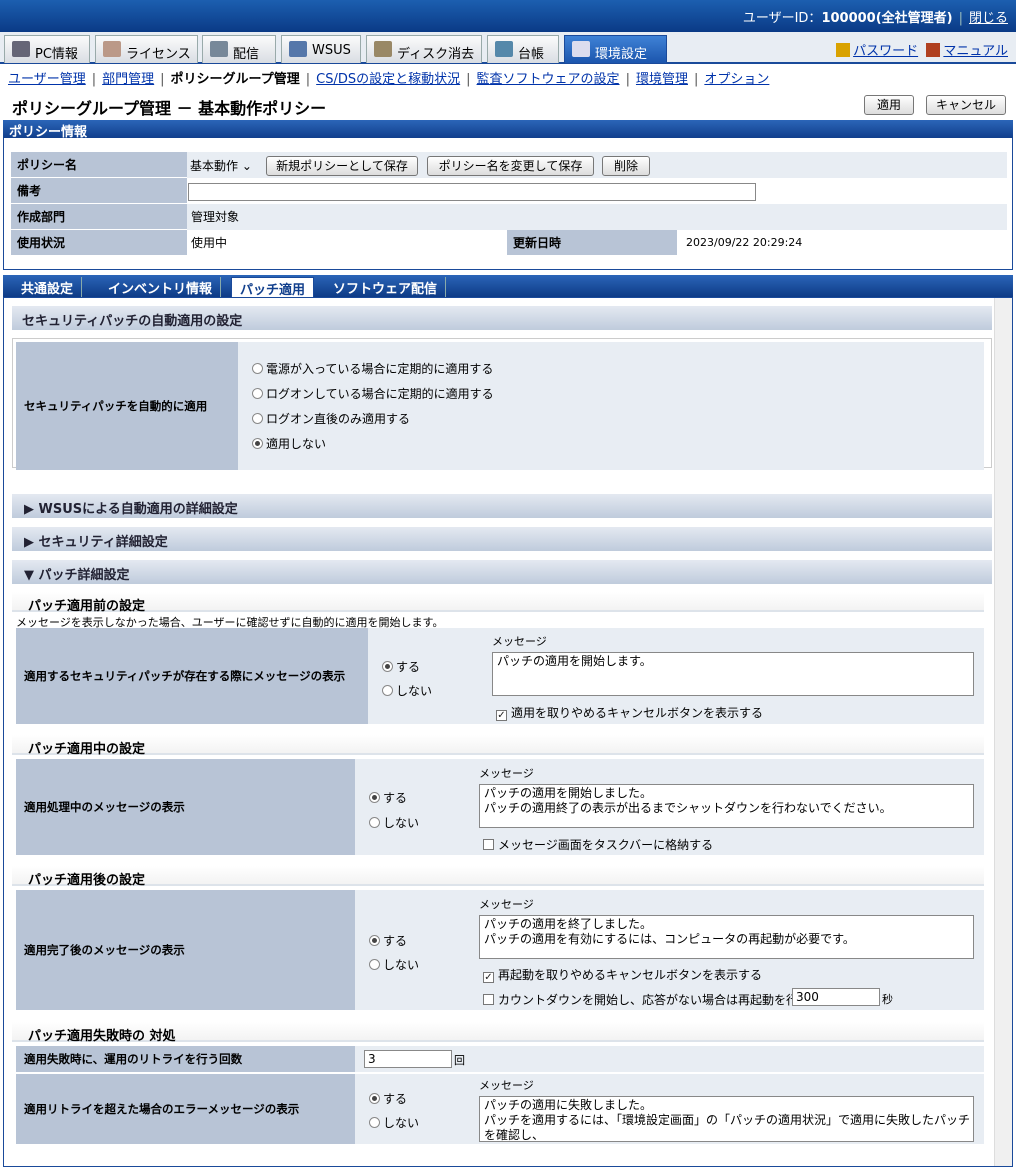 This screenshot has height=1171, width=1016. I want to click on countdown-input: 300, so click(836, 997).